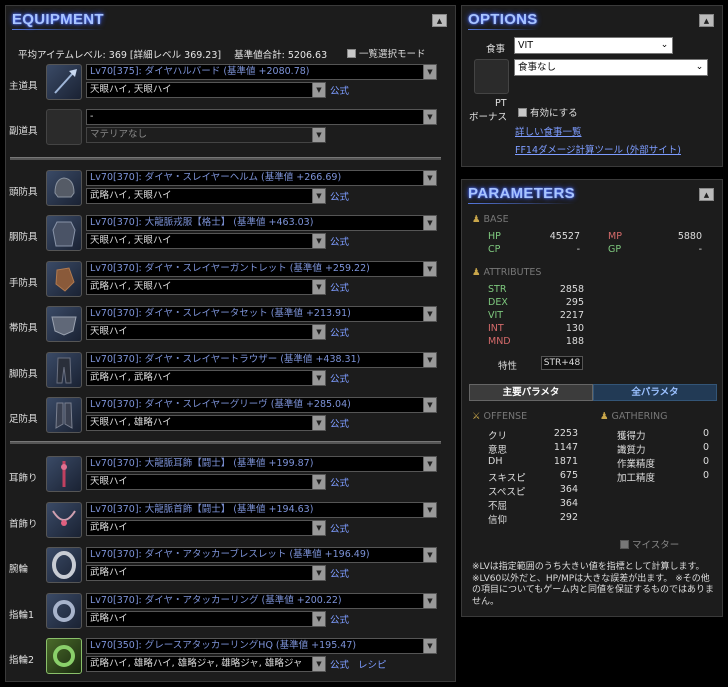 This screenshot has width=728, height=687. I want to click on master-toggle: マイスター, so click(649, 544).